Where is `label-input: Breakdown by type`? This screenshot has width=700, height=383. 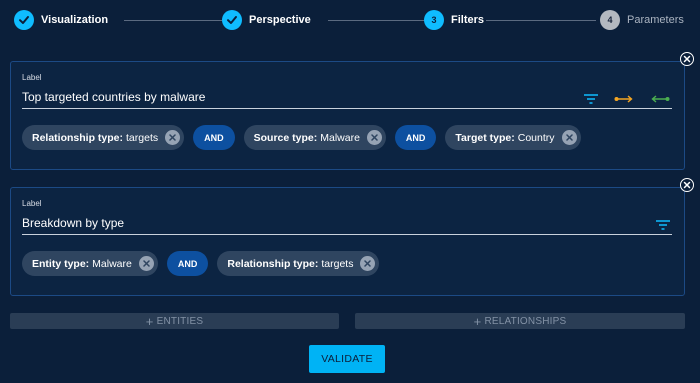 label-input: Breakdown by type is located at coordinates (347, 224).